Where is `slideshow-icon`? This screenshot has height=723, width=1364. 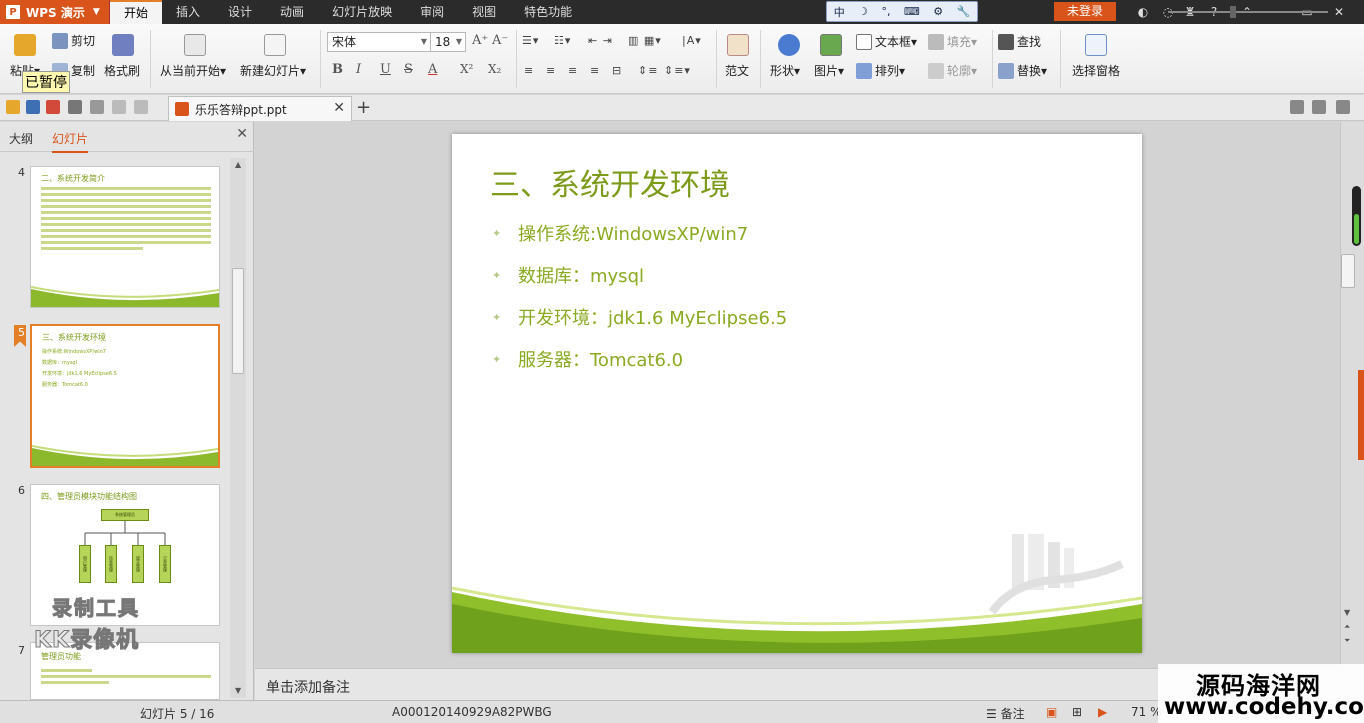 slideshow-icon is located at coordinates (195, 45).